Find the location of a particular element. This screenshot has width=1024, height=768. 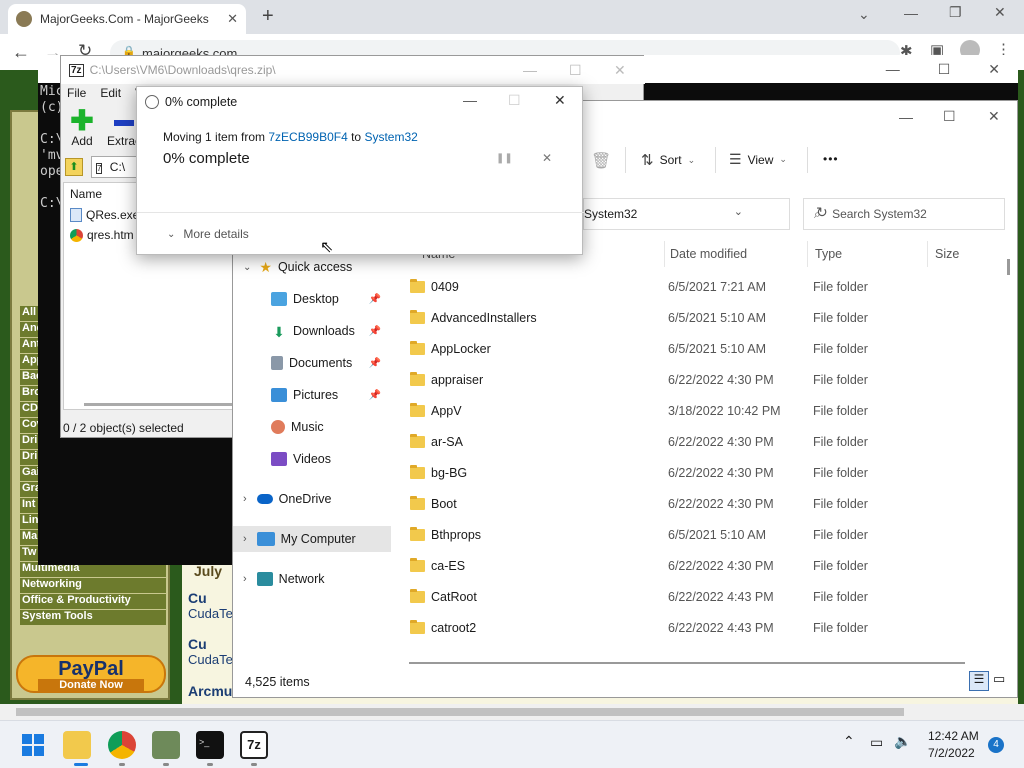

cancel-icon: ✕ is located at coordinates (547, 158).